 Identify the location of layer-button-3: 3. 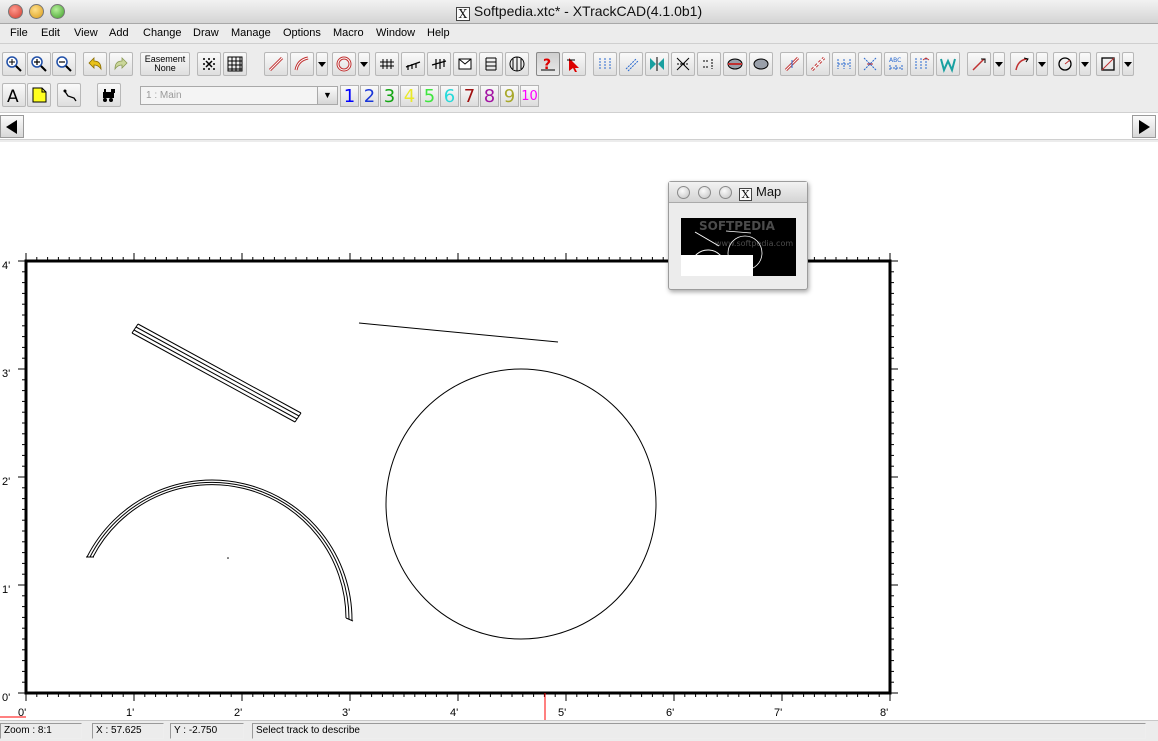
(389, 96).